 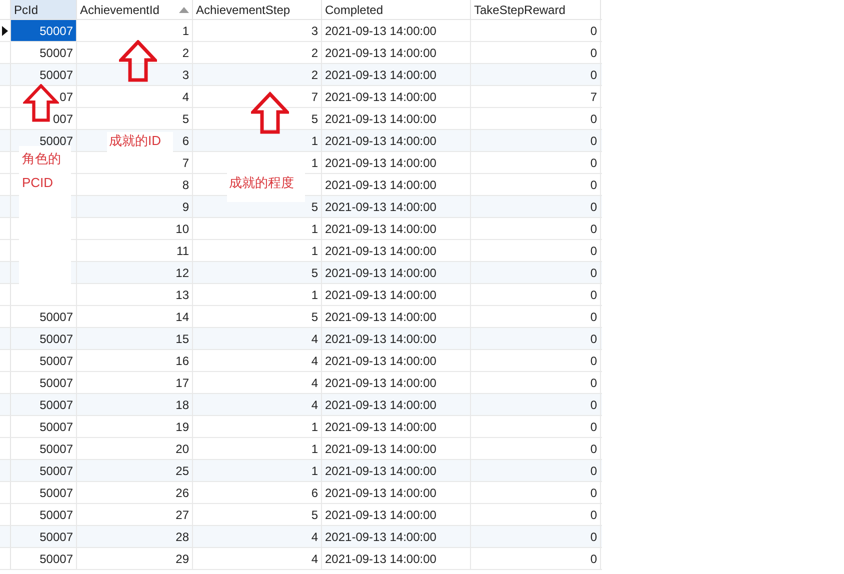 What do you see at coordinates (44, 96) in the screenshot?
I see `table-cell: 07` at bounding box center [44, 96].